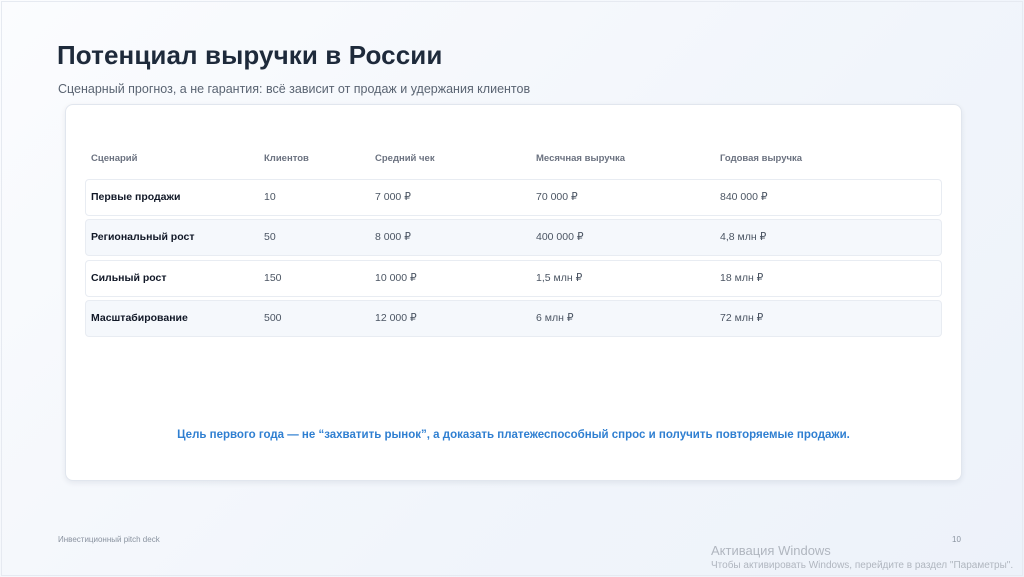  I want to click on cell-annual-revenue: 72 млн ₽, so click(742, 318).